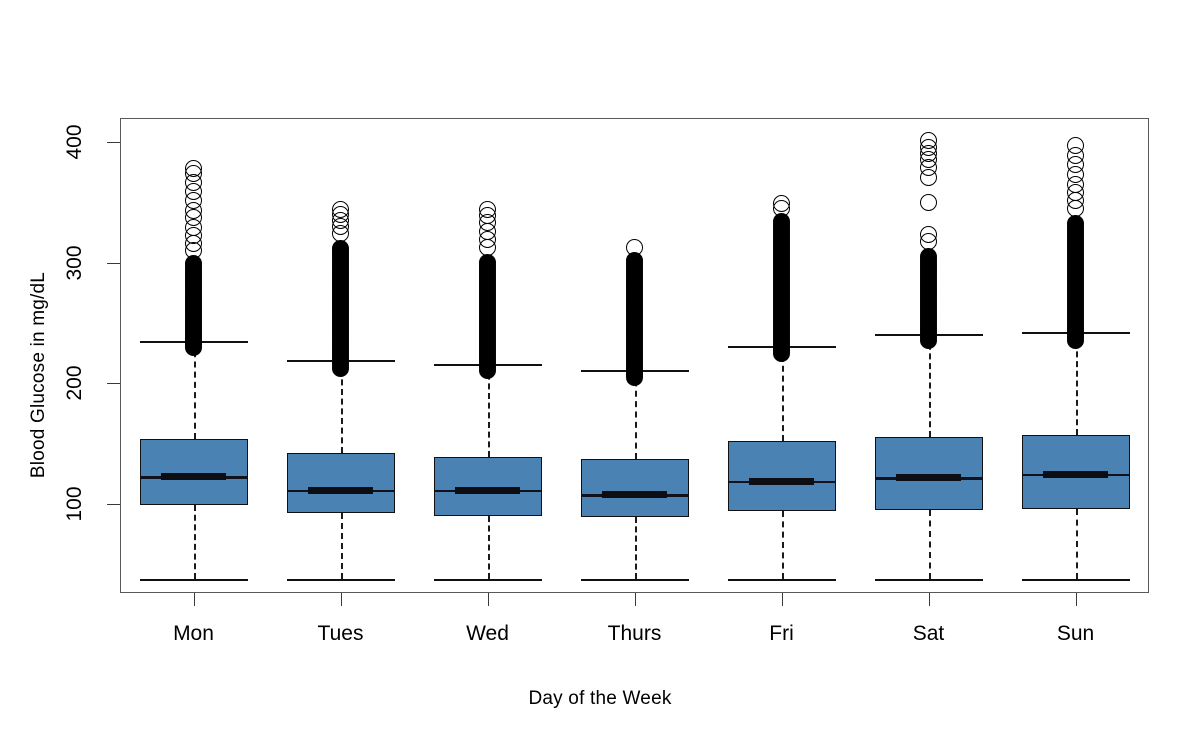  What do you see at coordinates (1075, 474) in the screenshot?
I see `median-line` at bounding box center [1075, 474].